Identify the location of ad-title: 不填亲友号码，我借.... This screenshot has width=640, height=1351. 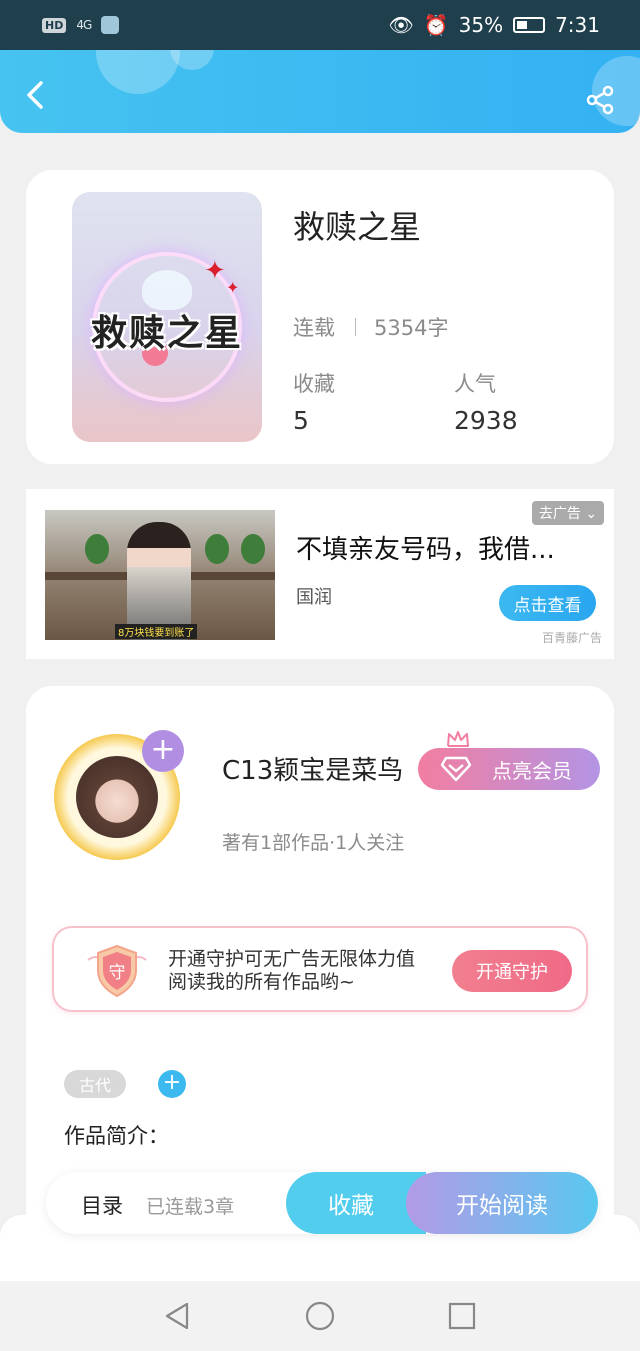
(425, 550).